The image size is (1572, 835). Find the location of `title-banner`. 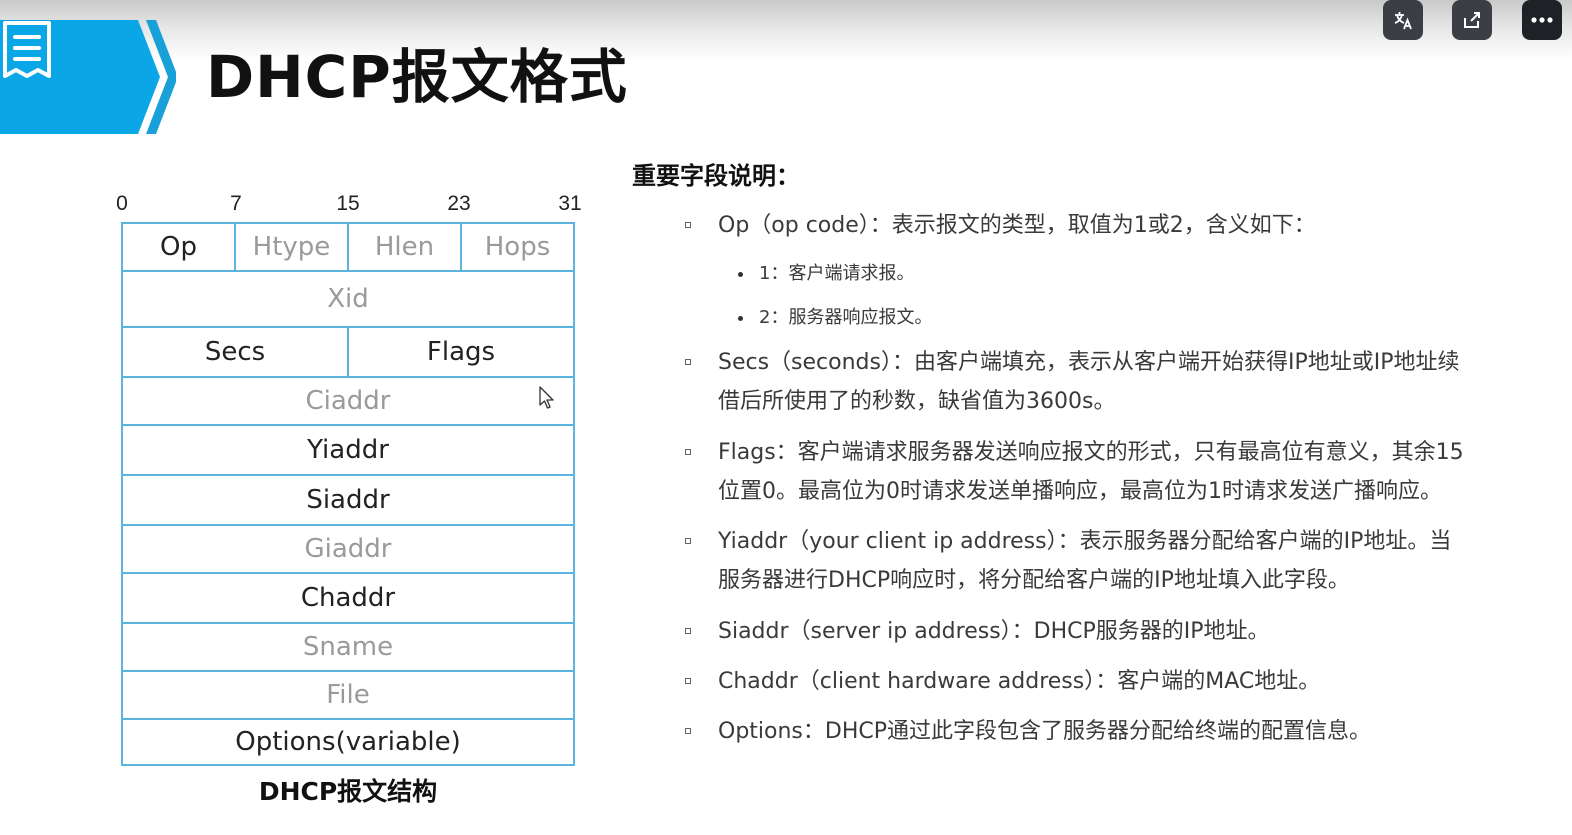

title-banner is located at coordinates (88, 77).